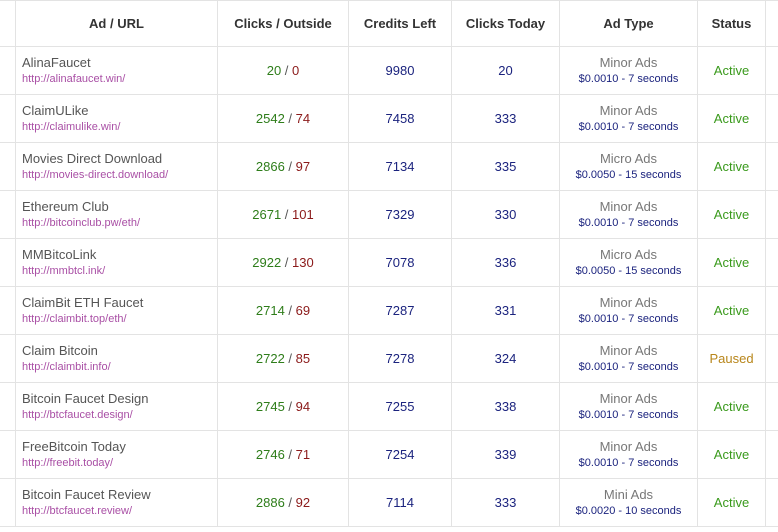 This screenshot has height=532, width=778. What do you see at coordinates (283, 406) in the screenshot?
I see `clicks-outside-cell: 2745 / 94` at bounding box center [283, 406].